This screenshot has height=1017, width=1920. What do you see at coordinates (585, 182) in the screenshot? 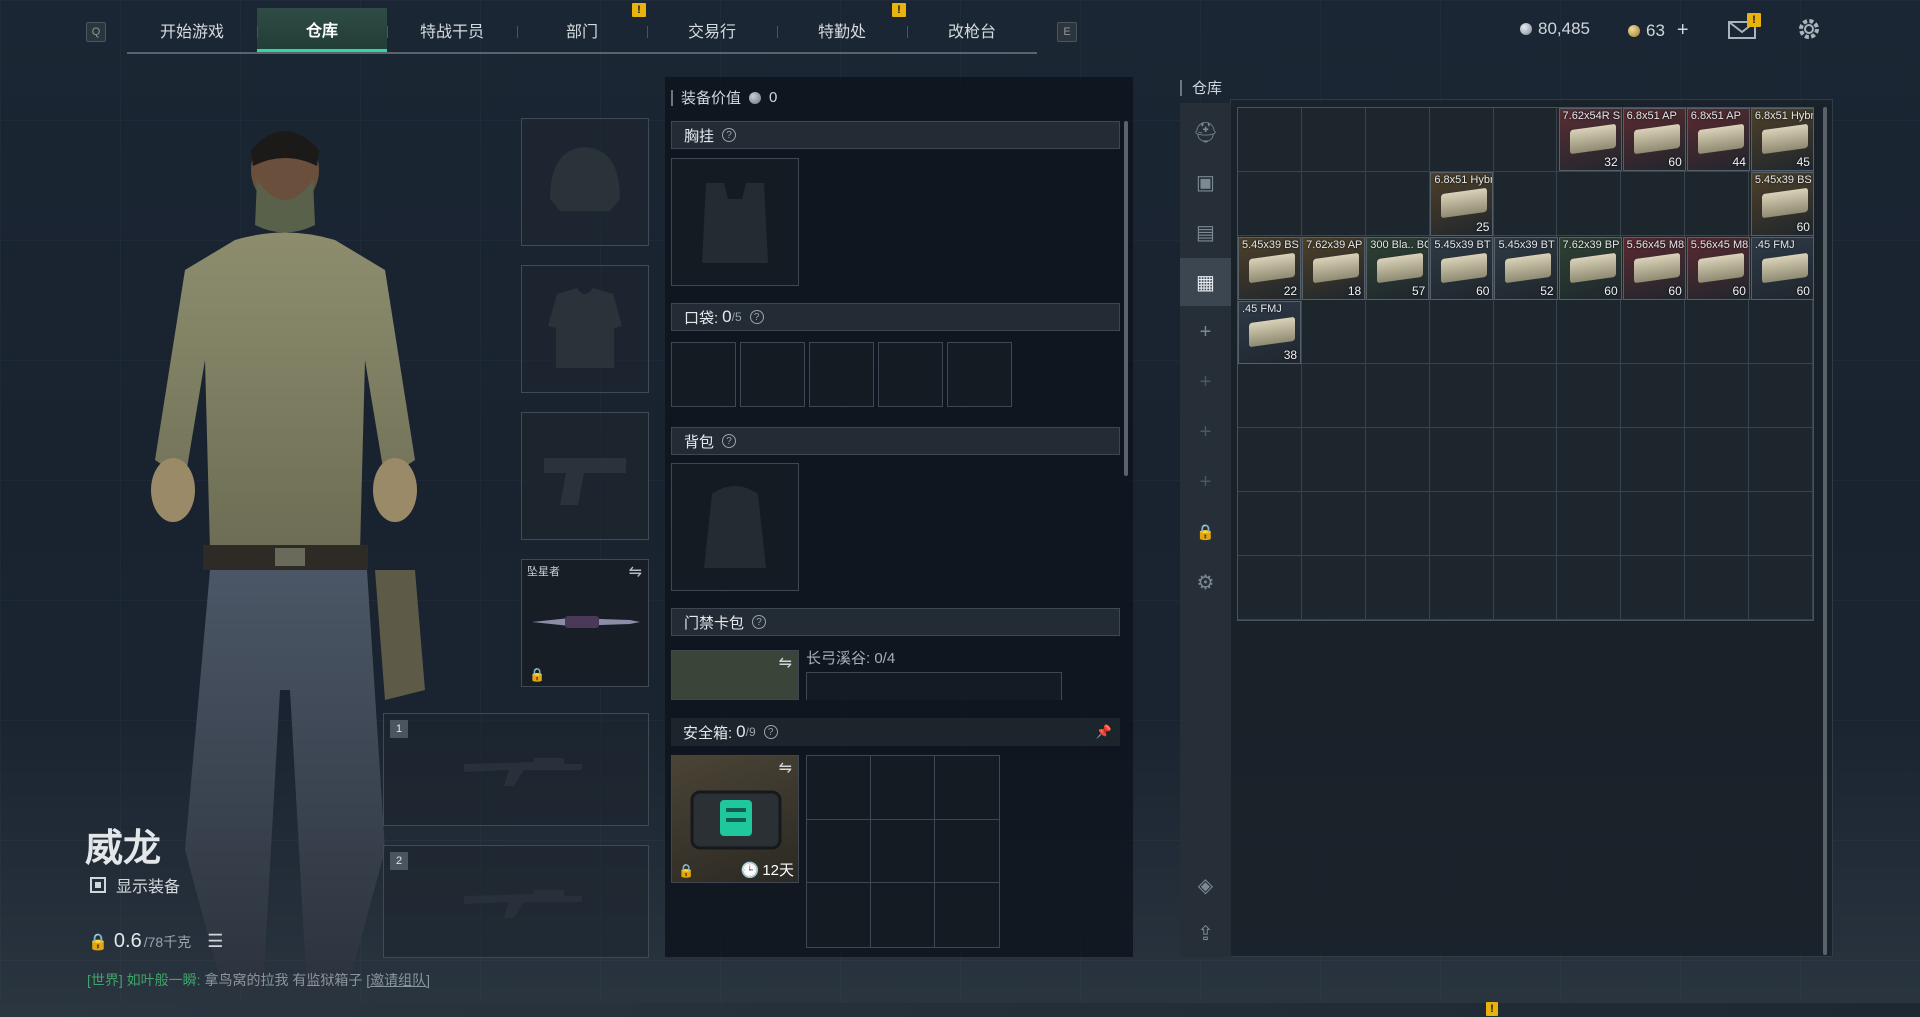
I see `helmet-slot` at bounding box center [585, 182].